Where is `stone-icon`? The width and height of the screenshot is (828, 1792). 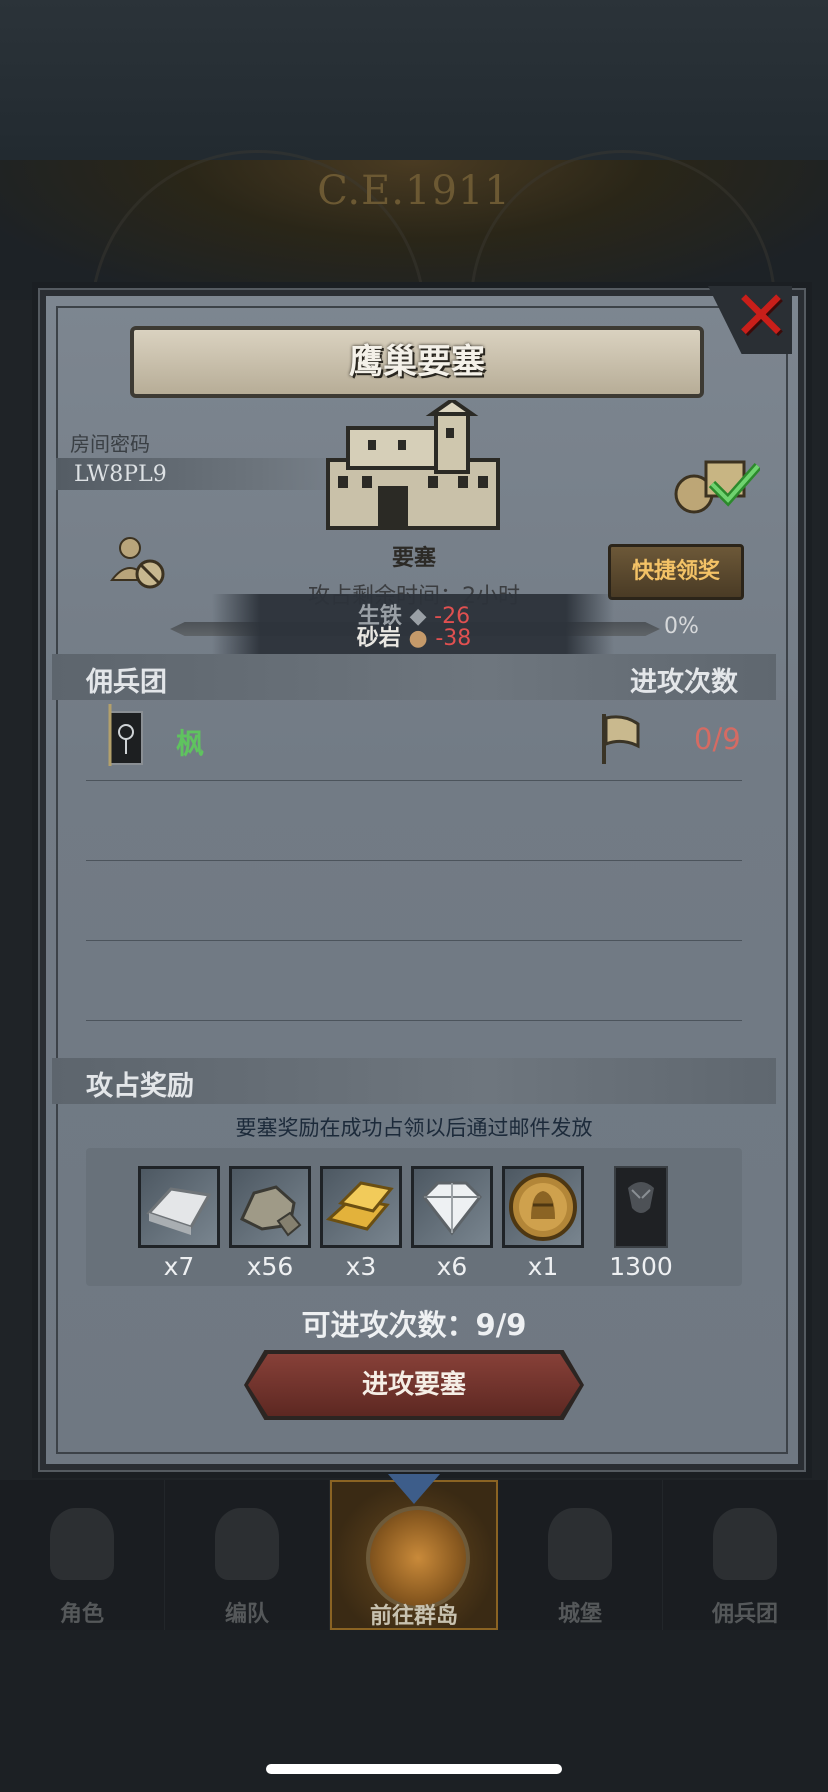 stone-icon is located at coordinates (270, 1207).